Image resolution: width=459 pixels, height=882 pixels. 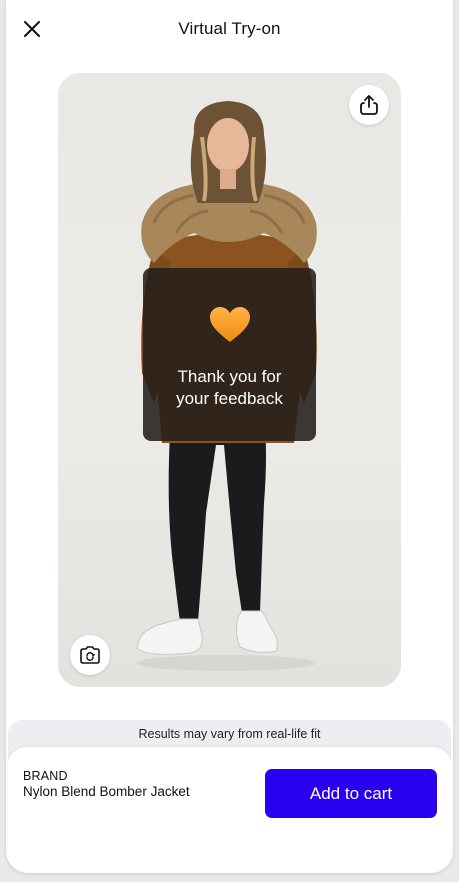 I want to click on share-icon, so click(x=369, y=105).